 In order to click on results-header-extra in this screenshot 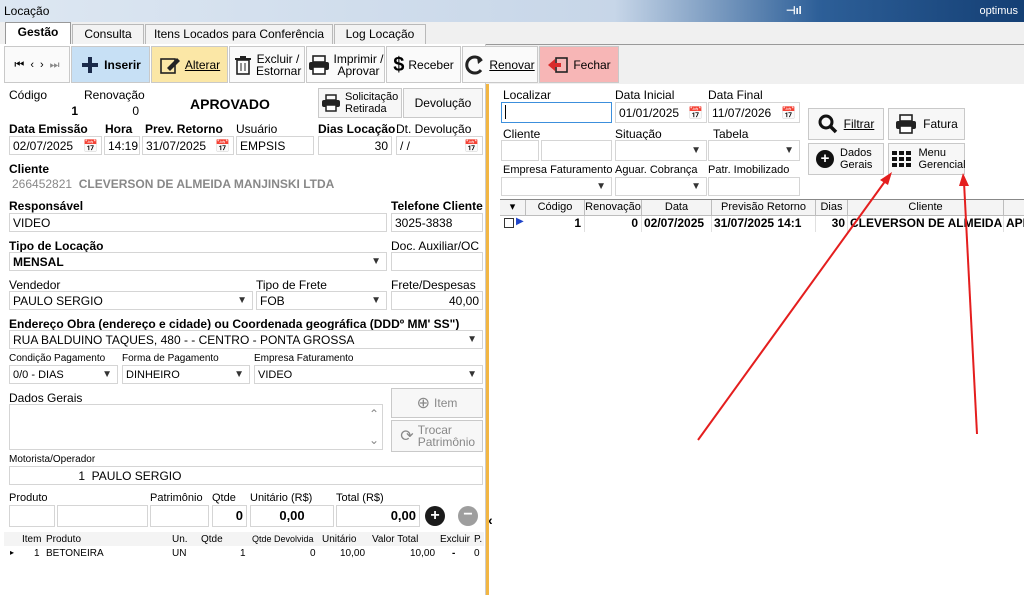, I will do `click(1014, 208)`.